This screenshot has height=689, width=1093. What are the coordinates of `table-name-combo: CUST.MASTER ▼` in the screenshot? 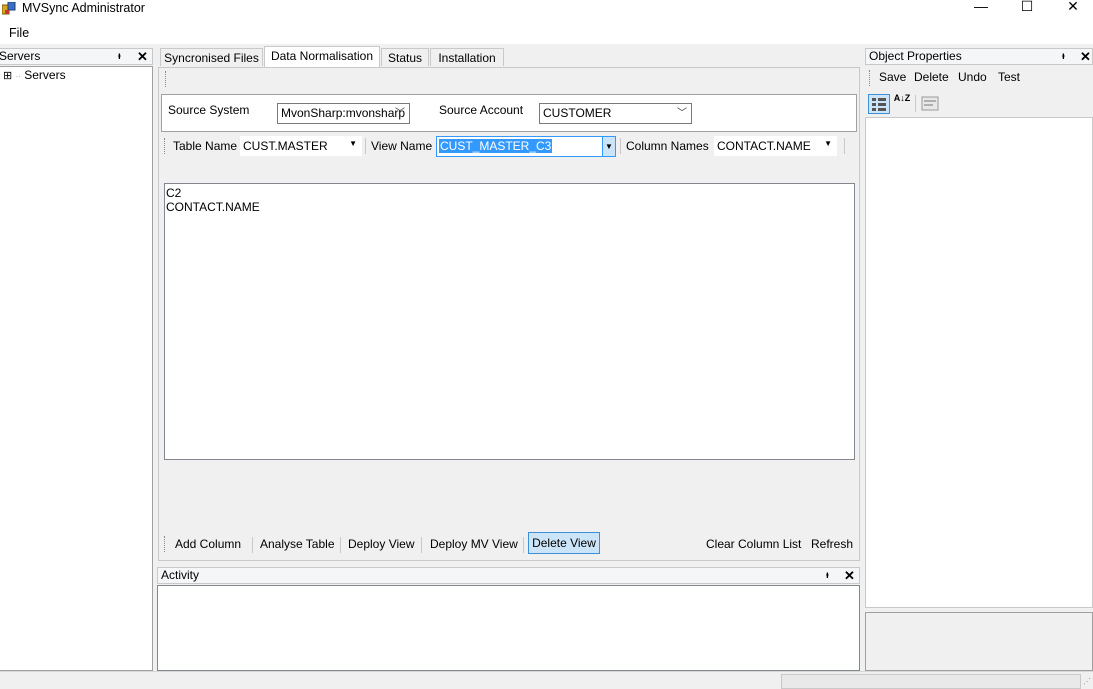 It's located at (301, 146).